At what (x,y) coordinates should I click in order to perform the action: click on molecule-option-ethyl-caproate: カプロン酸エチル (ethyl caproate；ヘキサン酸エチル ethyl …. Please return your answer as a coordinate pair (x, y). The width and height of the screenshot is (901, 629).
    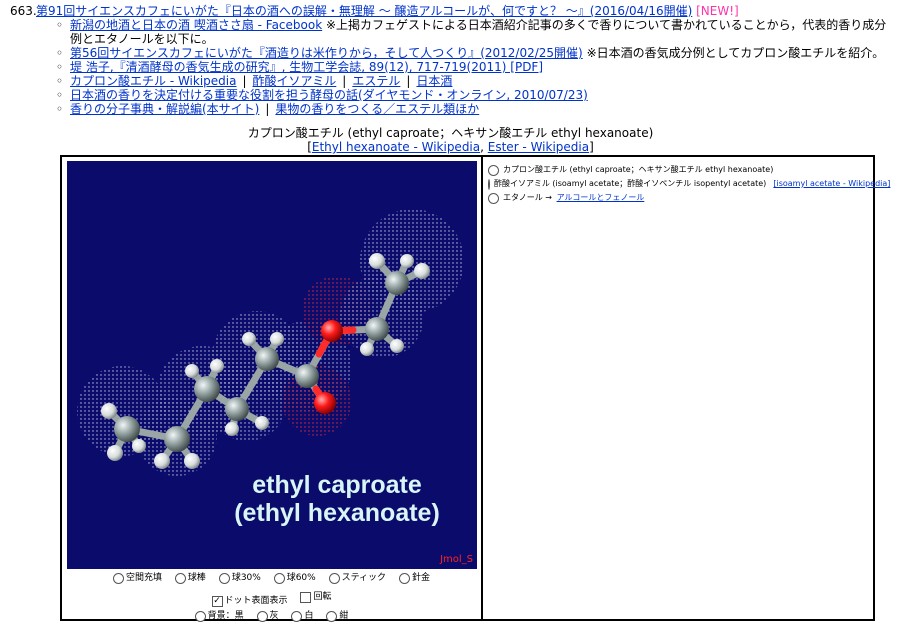
    Looking at the image, I should click on (680, 170).